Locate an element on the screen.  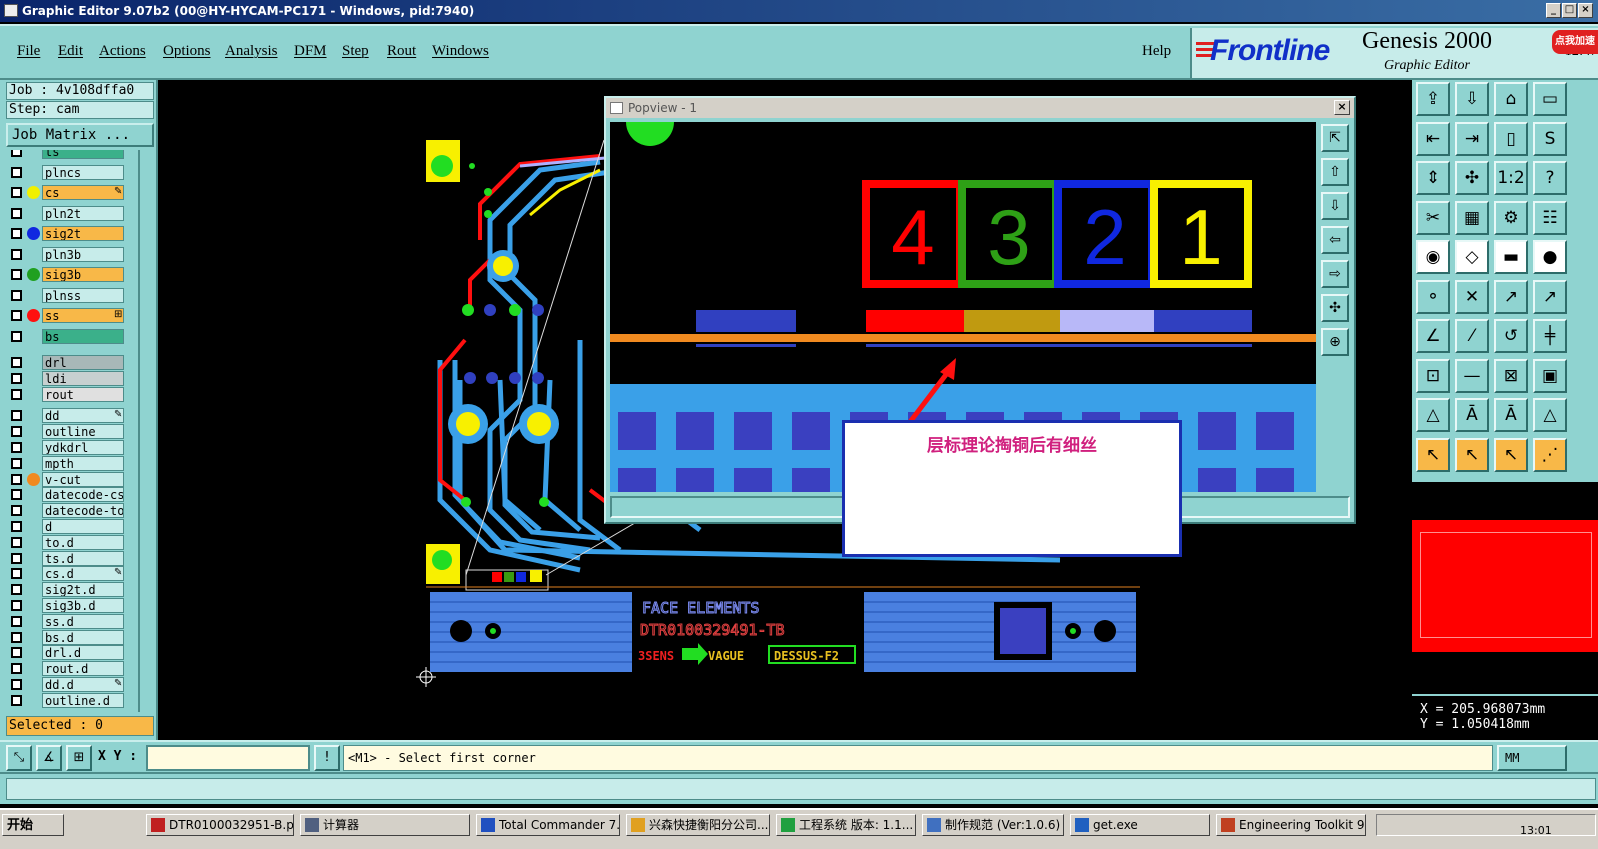
layer-row: ydkdrl is located at coordinates (71, 447).